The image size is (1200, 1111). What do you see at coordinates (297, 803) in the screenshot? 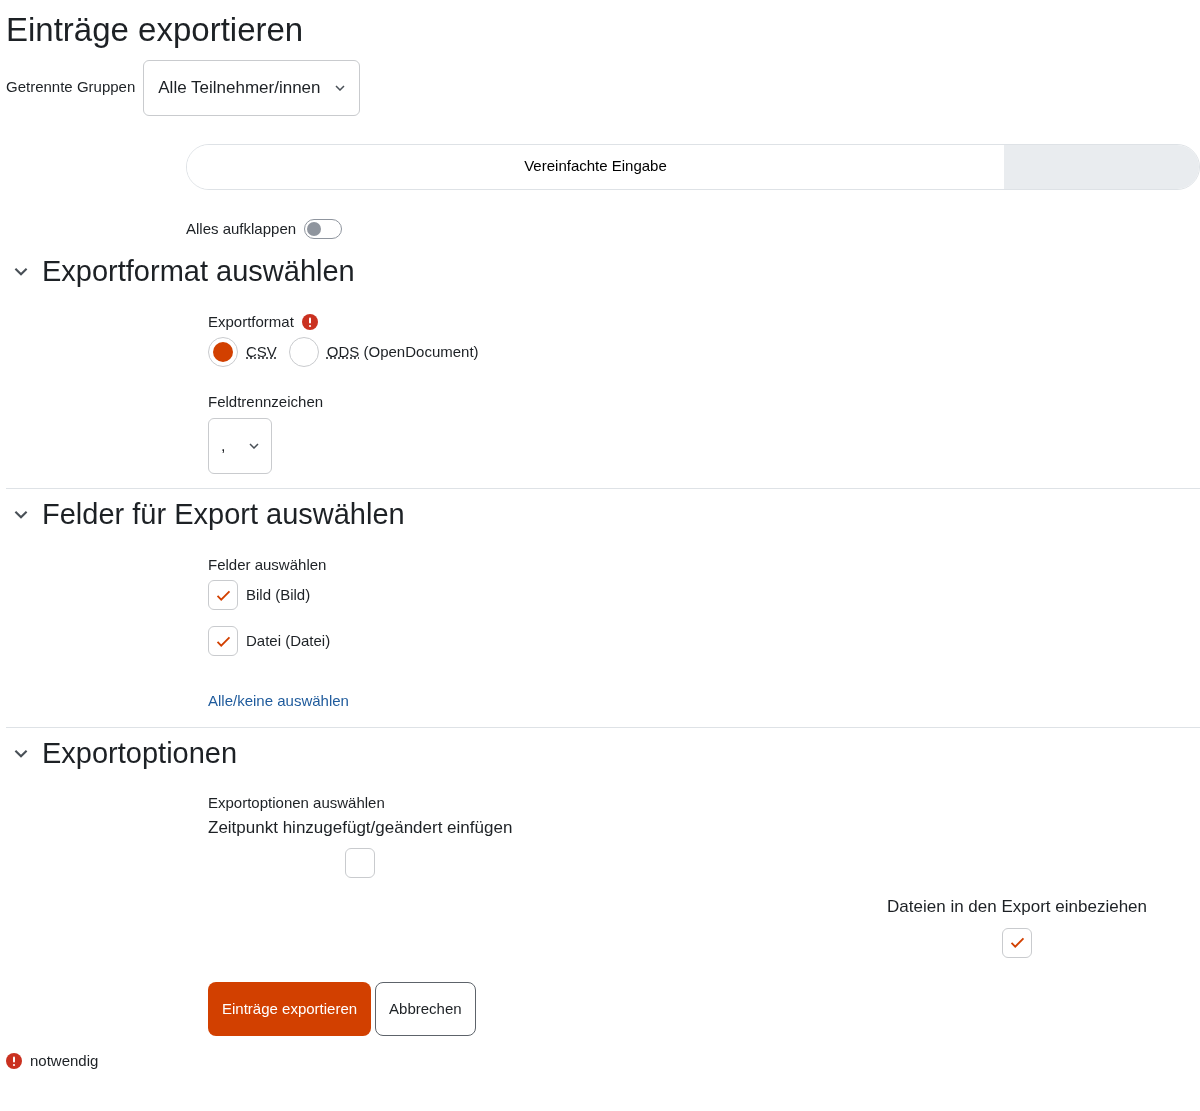
I see `field-label: Exportoptionen auswählen` at bounding box center [297, 803].